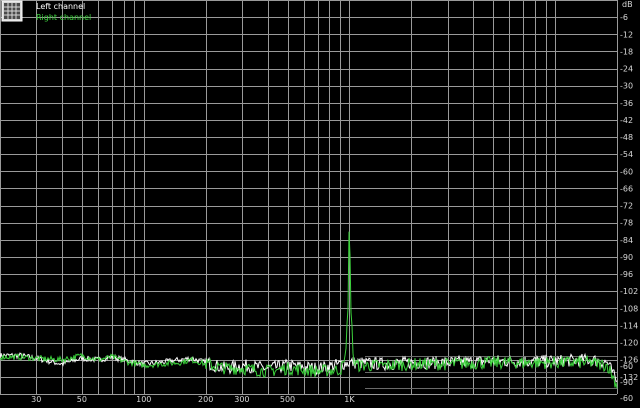  I want to click on x-tick-label: 30, so click(36, 399).